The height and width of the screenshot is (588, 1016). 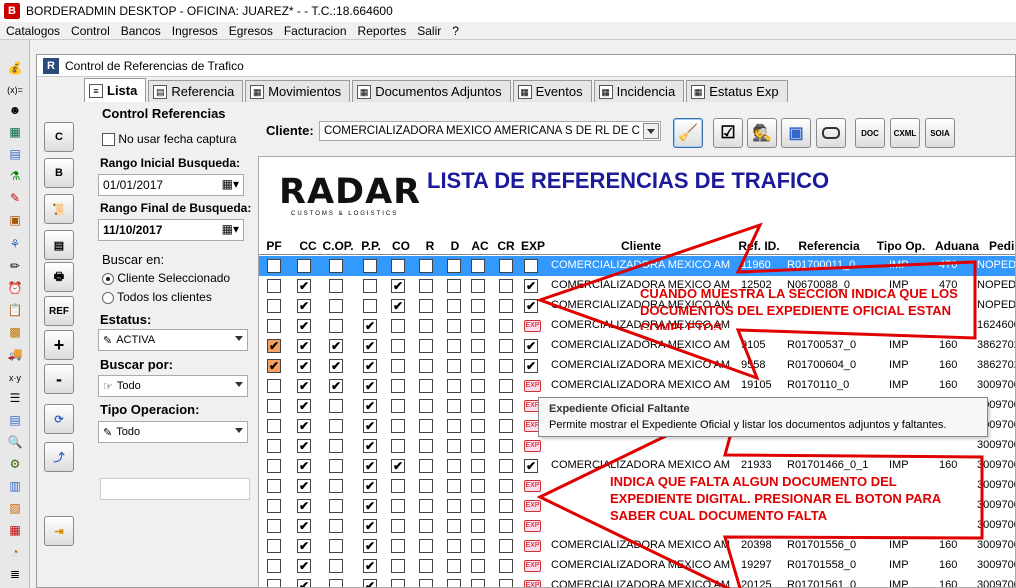 What do you see at coordinates (619, 409) in the screenshot?
I see `tooltip-title: Expediente Oficial Faltante` at bounding box center [619, 409].